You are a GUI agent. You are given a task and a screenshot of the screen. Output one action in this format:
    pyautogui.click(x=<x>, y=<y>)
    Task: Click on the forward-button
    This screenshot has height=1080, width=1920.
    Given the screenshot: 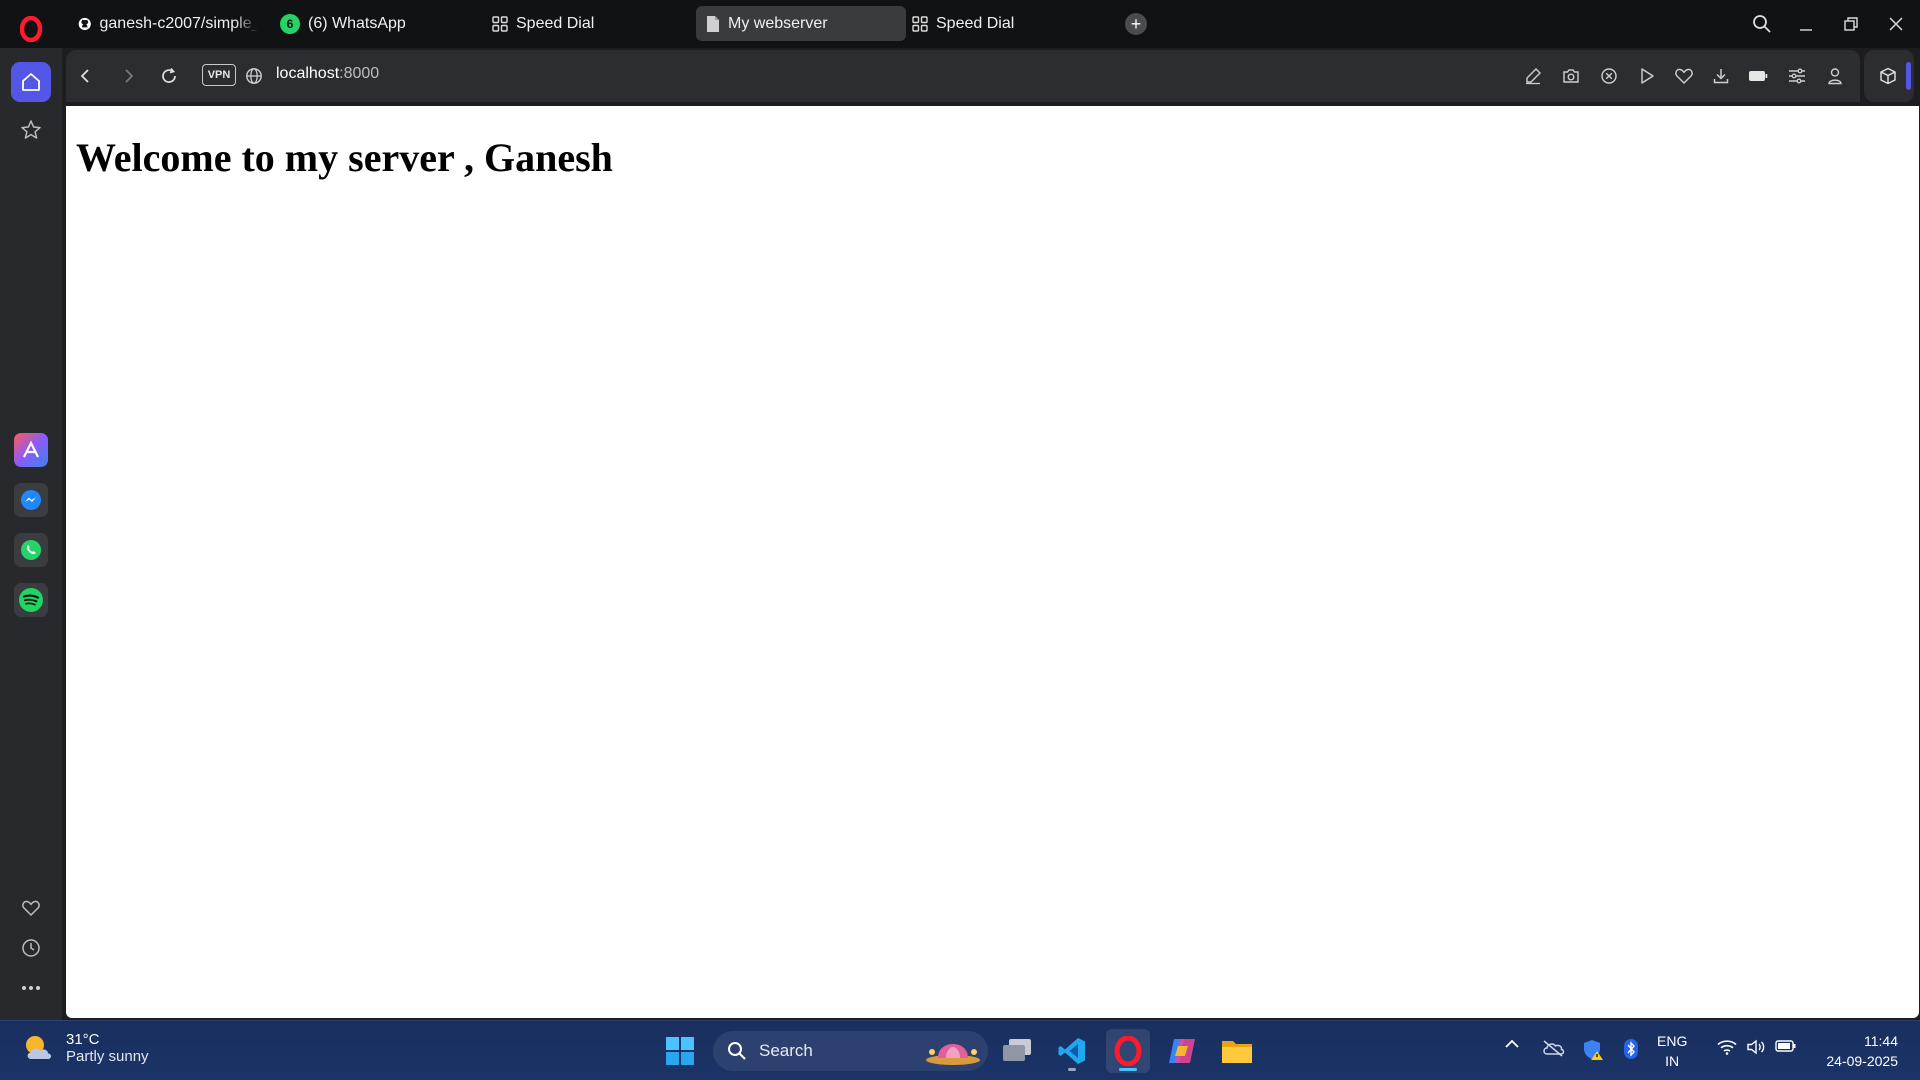 What is the action you would take?
    pyautogui.click(x=128, y=76)
    